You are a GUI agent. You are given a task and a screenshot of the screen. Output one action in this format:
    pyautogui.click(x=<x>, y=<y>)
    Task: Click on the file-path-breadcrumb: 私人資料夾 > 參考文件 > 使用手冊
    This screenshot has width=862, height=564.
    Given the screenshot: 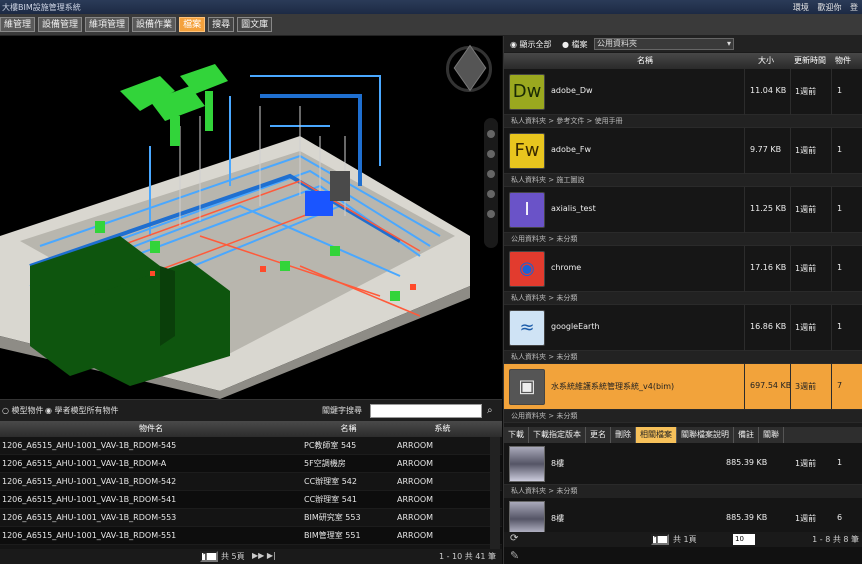 What is the action you would take?
    pyautogui.click(x=683, y=121)
    